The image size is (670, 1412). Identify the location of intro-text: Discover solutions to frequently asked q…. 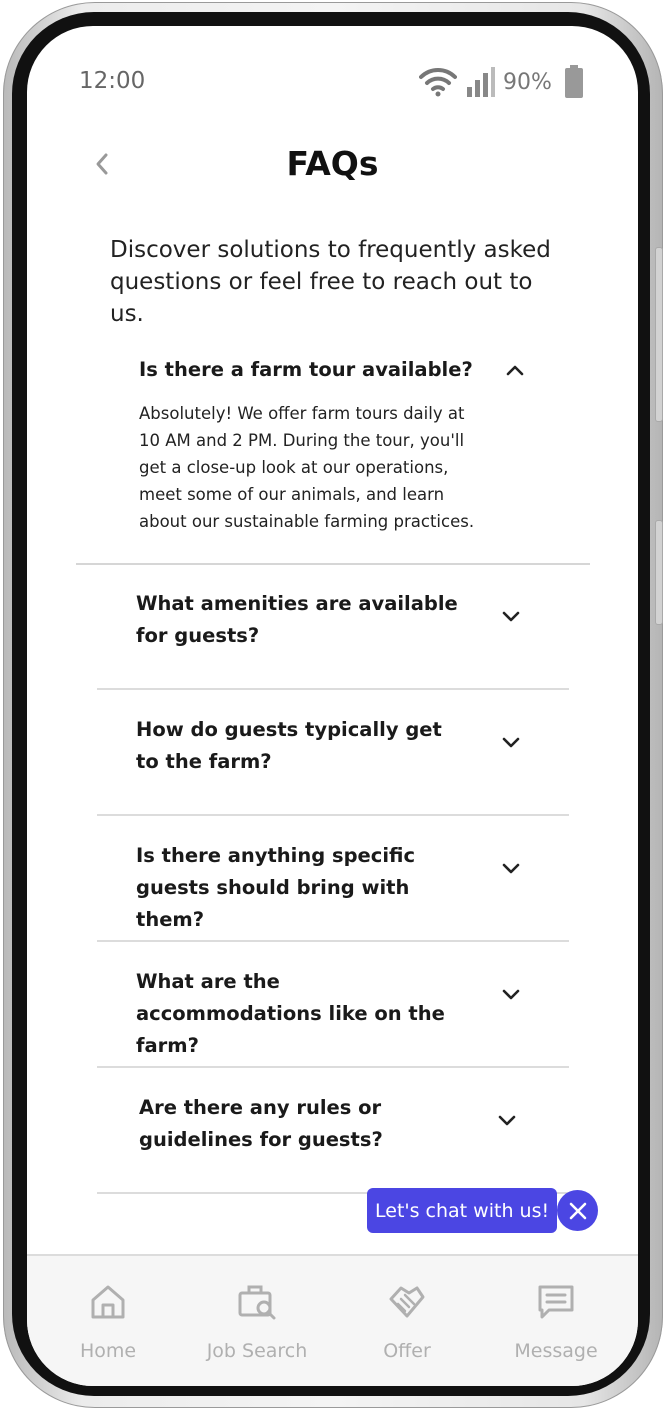
(330, 282).